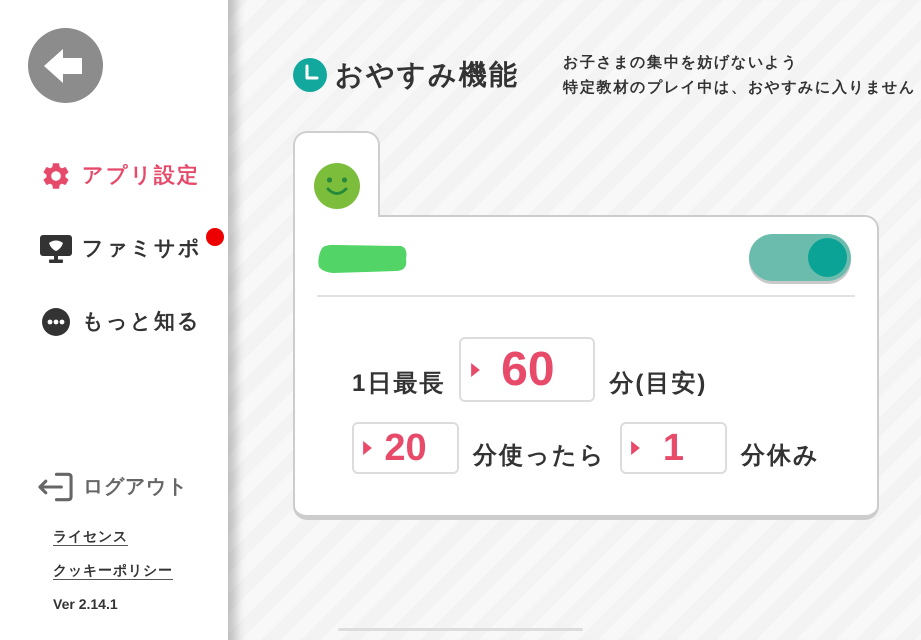 The image size is (921, 640). I want to click on minutes-field: 20, so click(405, 448).